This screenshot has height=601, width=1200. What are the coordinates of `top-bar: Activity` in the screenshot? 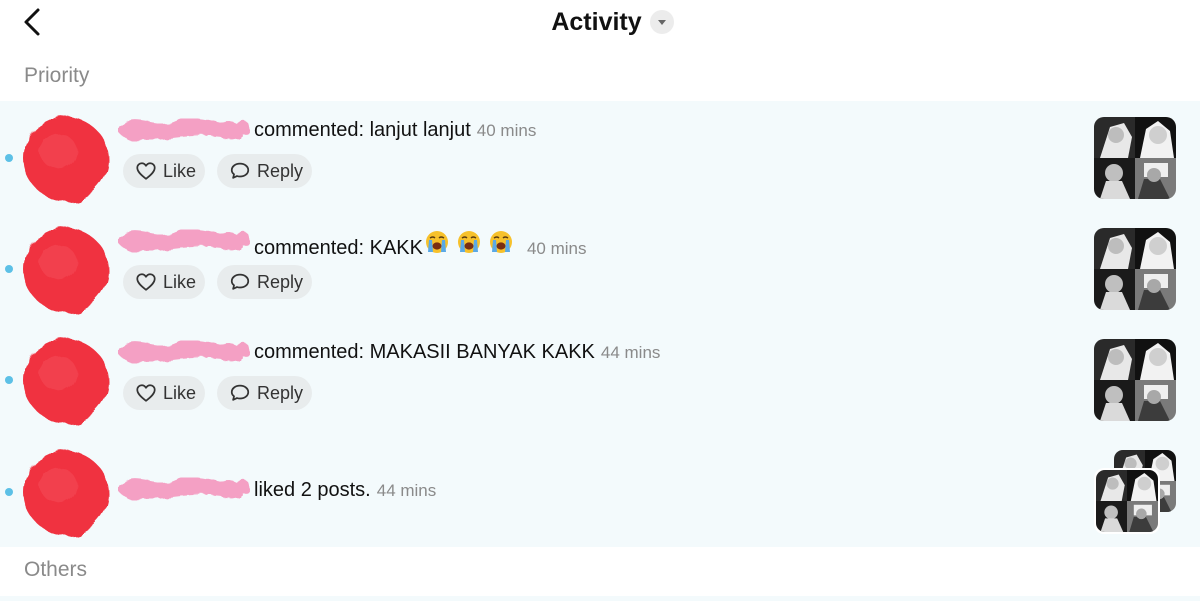 It's located at (600, 22).